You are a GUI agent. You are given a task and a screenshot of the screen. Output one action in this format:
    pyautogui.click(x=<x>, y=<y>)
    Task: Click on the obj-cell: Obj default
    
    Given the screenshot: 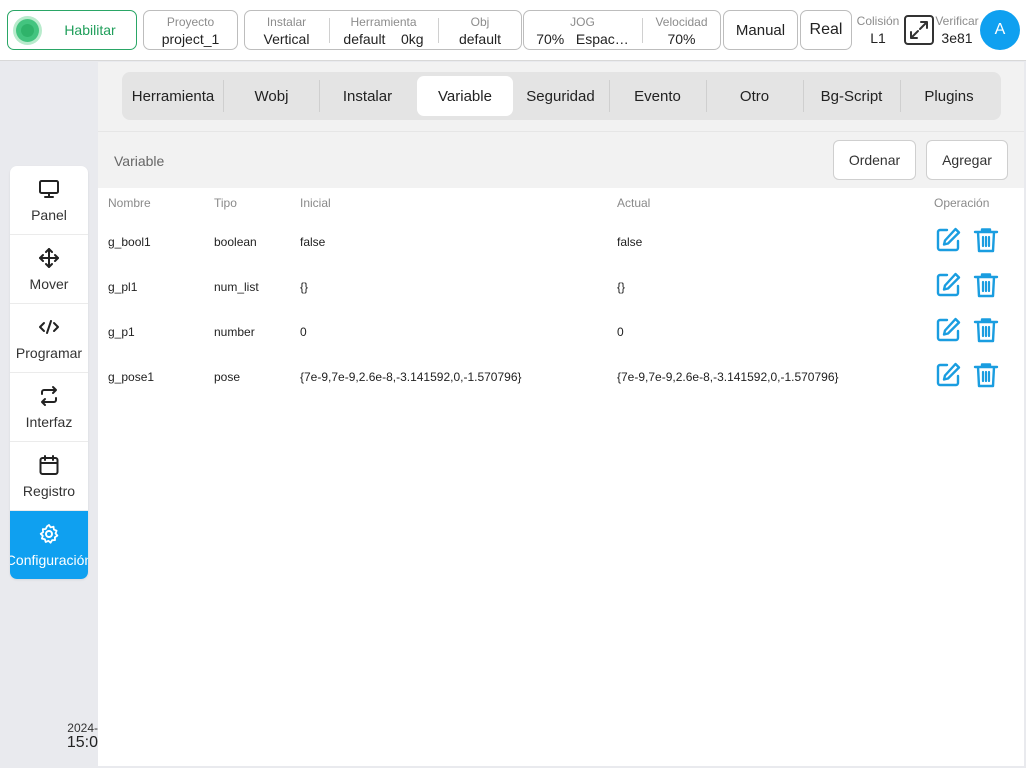 What is the action you would take?
    pyautogui.click(x=480, y=30)
    